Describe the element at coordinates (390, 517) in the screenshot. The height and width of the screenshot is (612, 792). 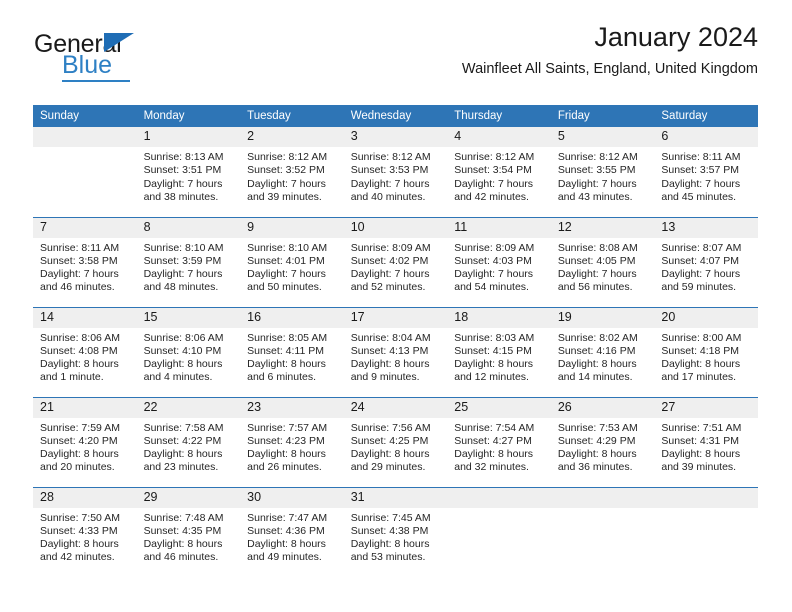
I see `sun-info-line: Sunrise: 7:45 AM` at that location.